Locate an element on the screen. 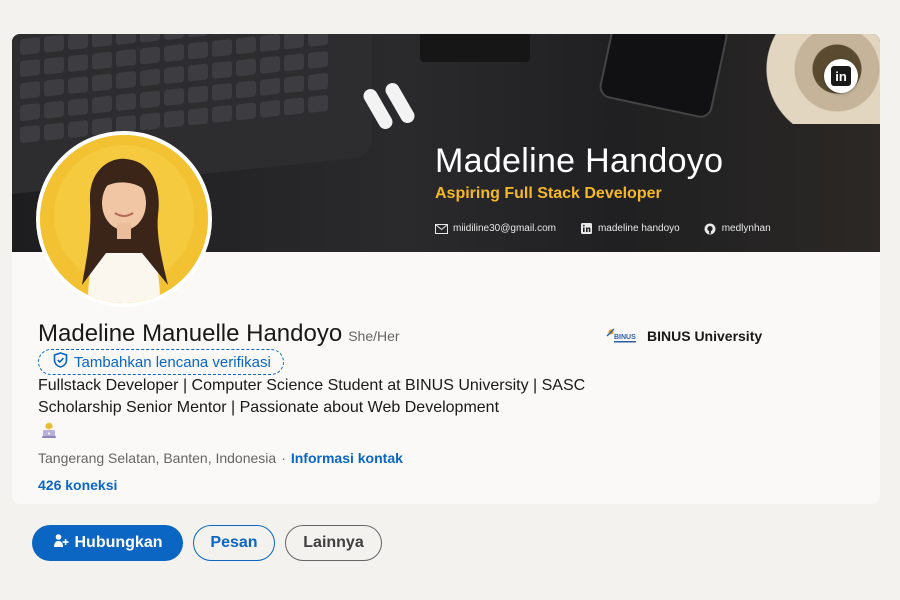 This screenshot has height=600, width=900. mail-icon is located at coordinates (441, 228).